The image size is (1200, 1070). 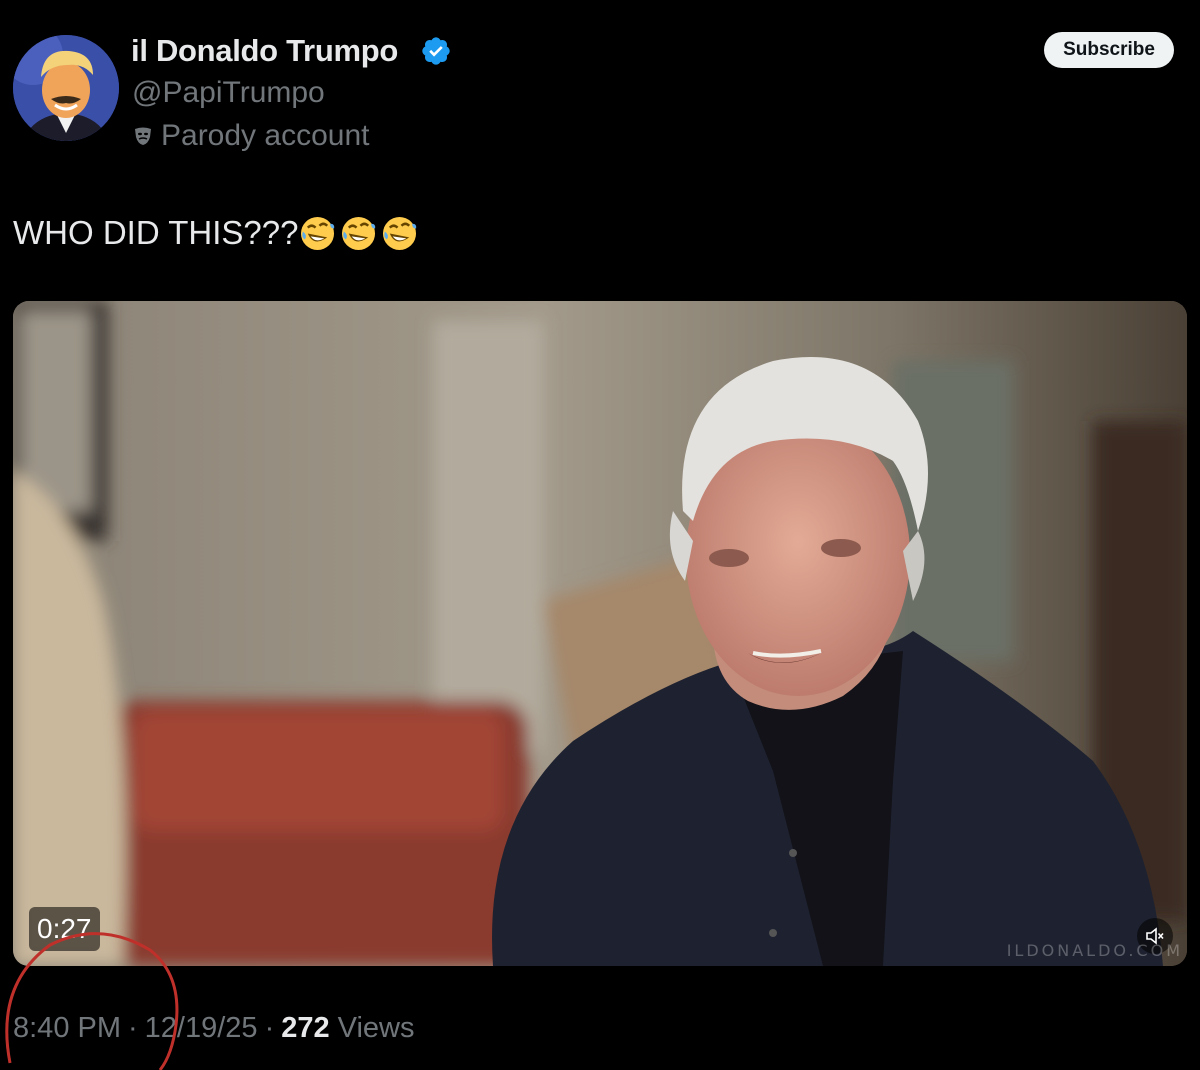 I want to click on views-label: Views, so click(x=376, y=1028).